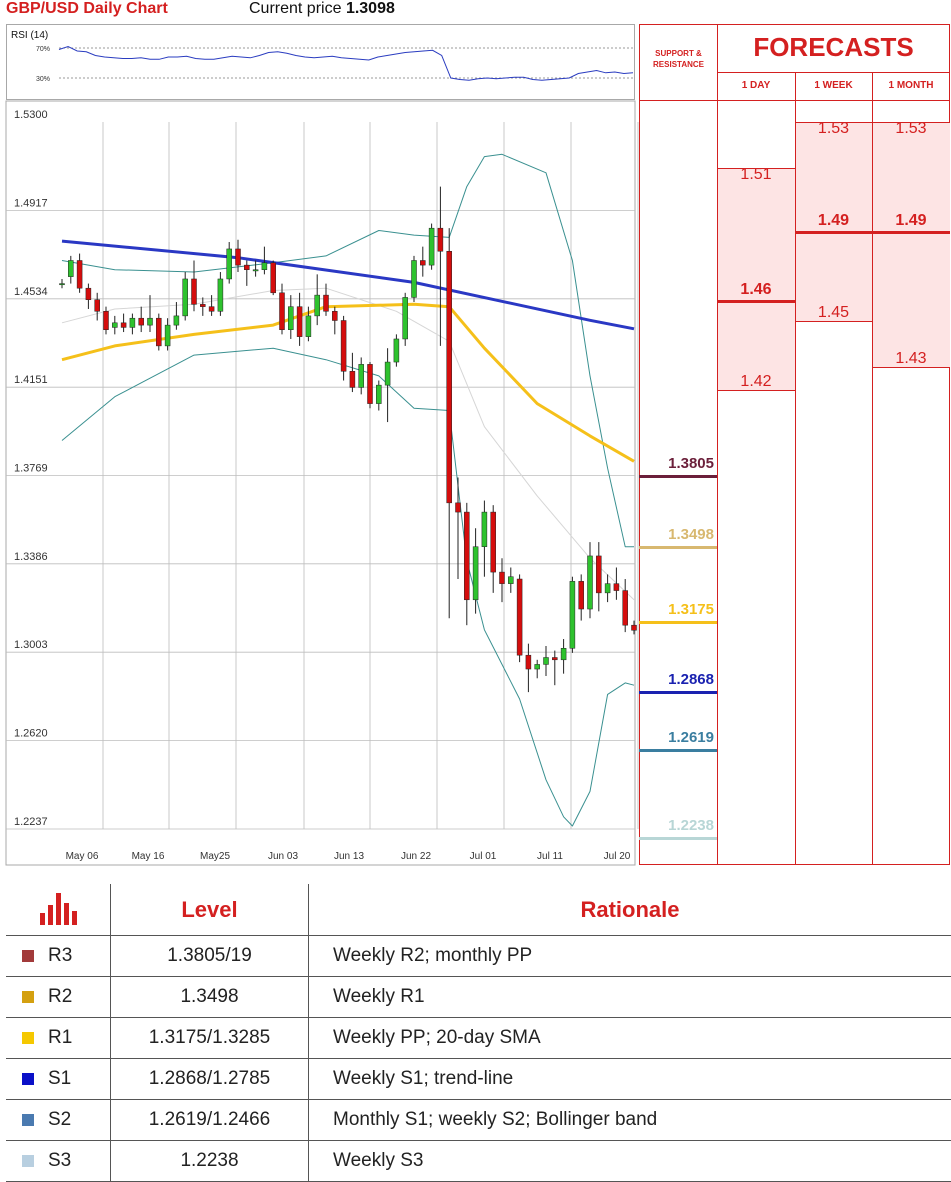 The image size is (951, 1182). I want to click on level-code-cell: S3, so click(58, 1161).